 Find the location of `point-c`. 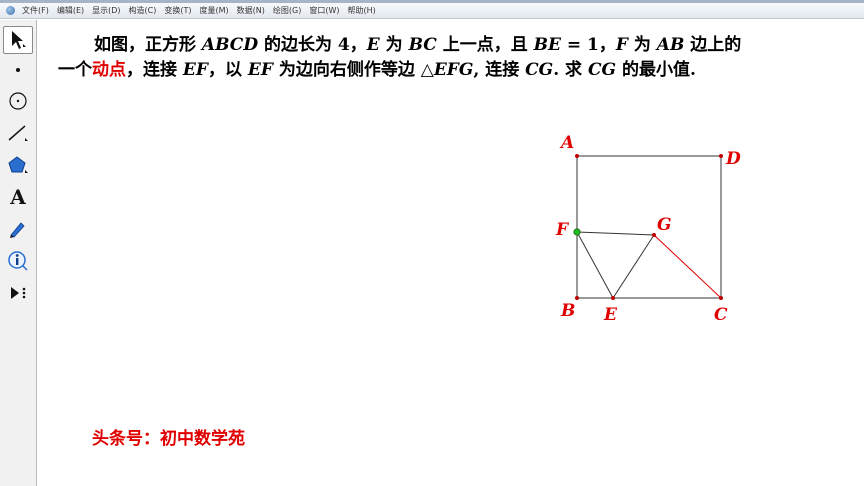

point-c is located at coordinates (721, 298).